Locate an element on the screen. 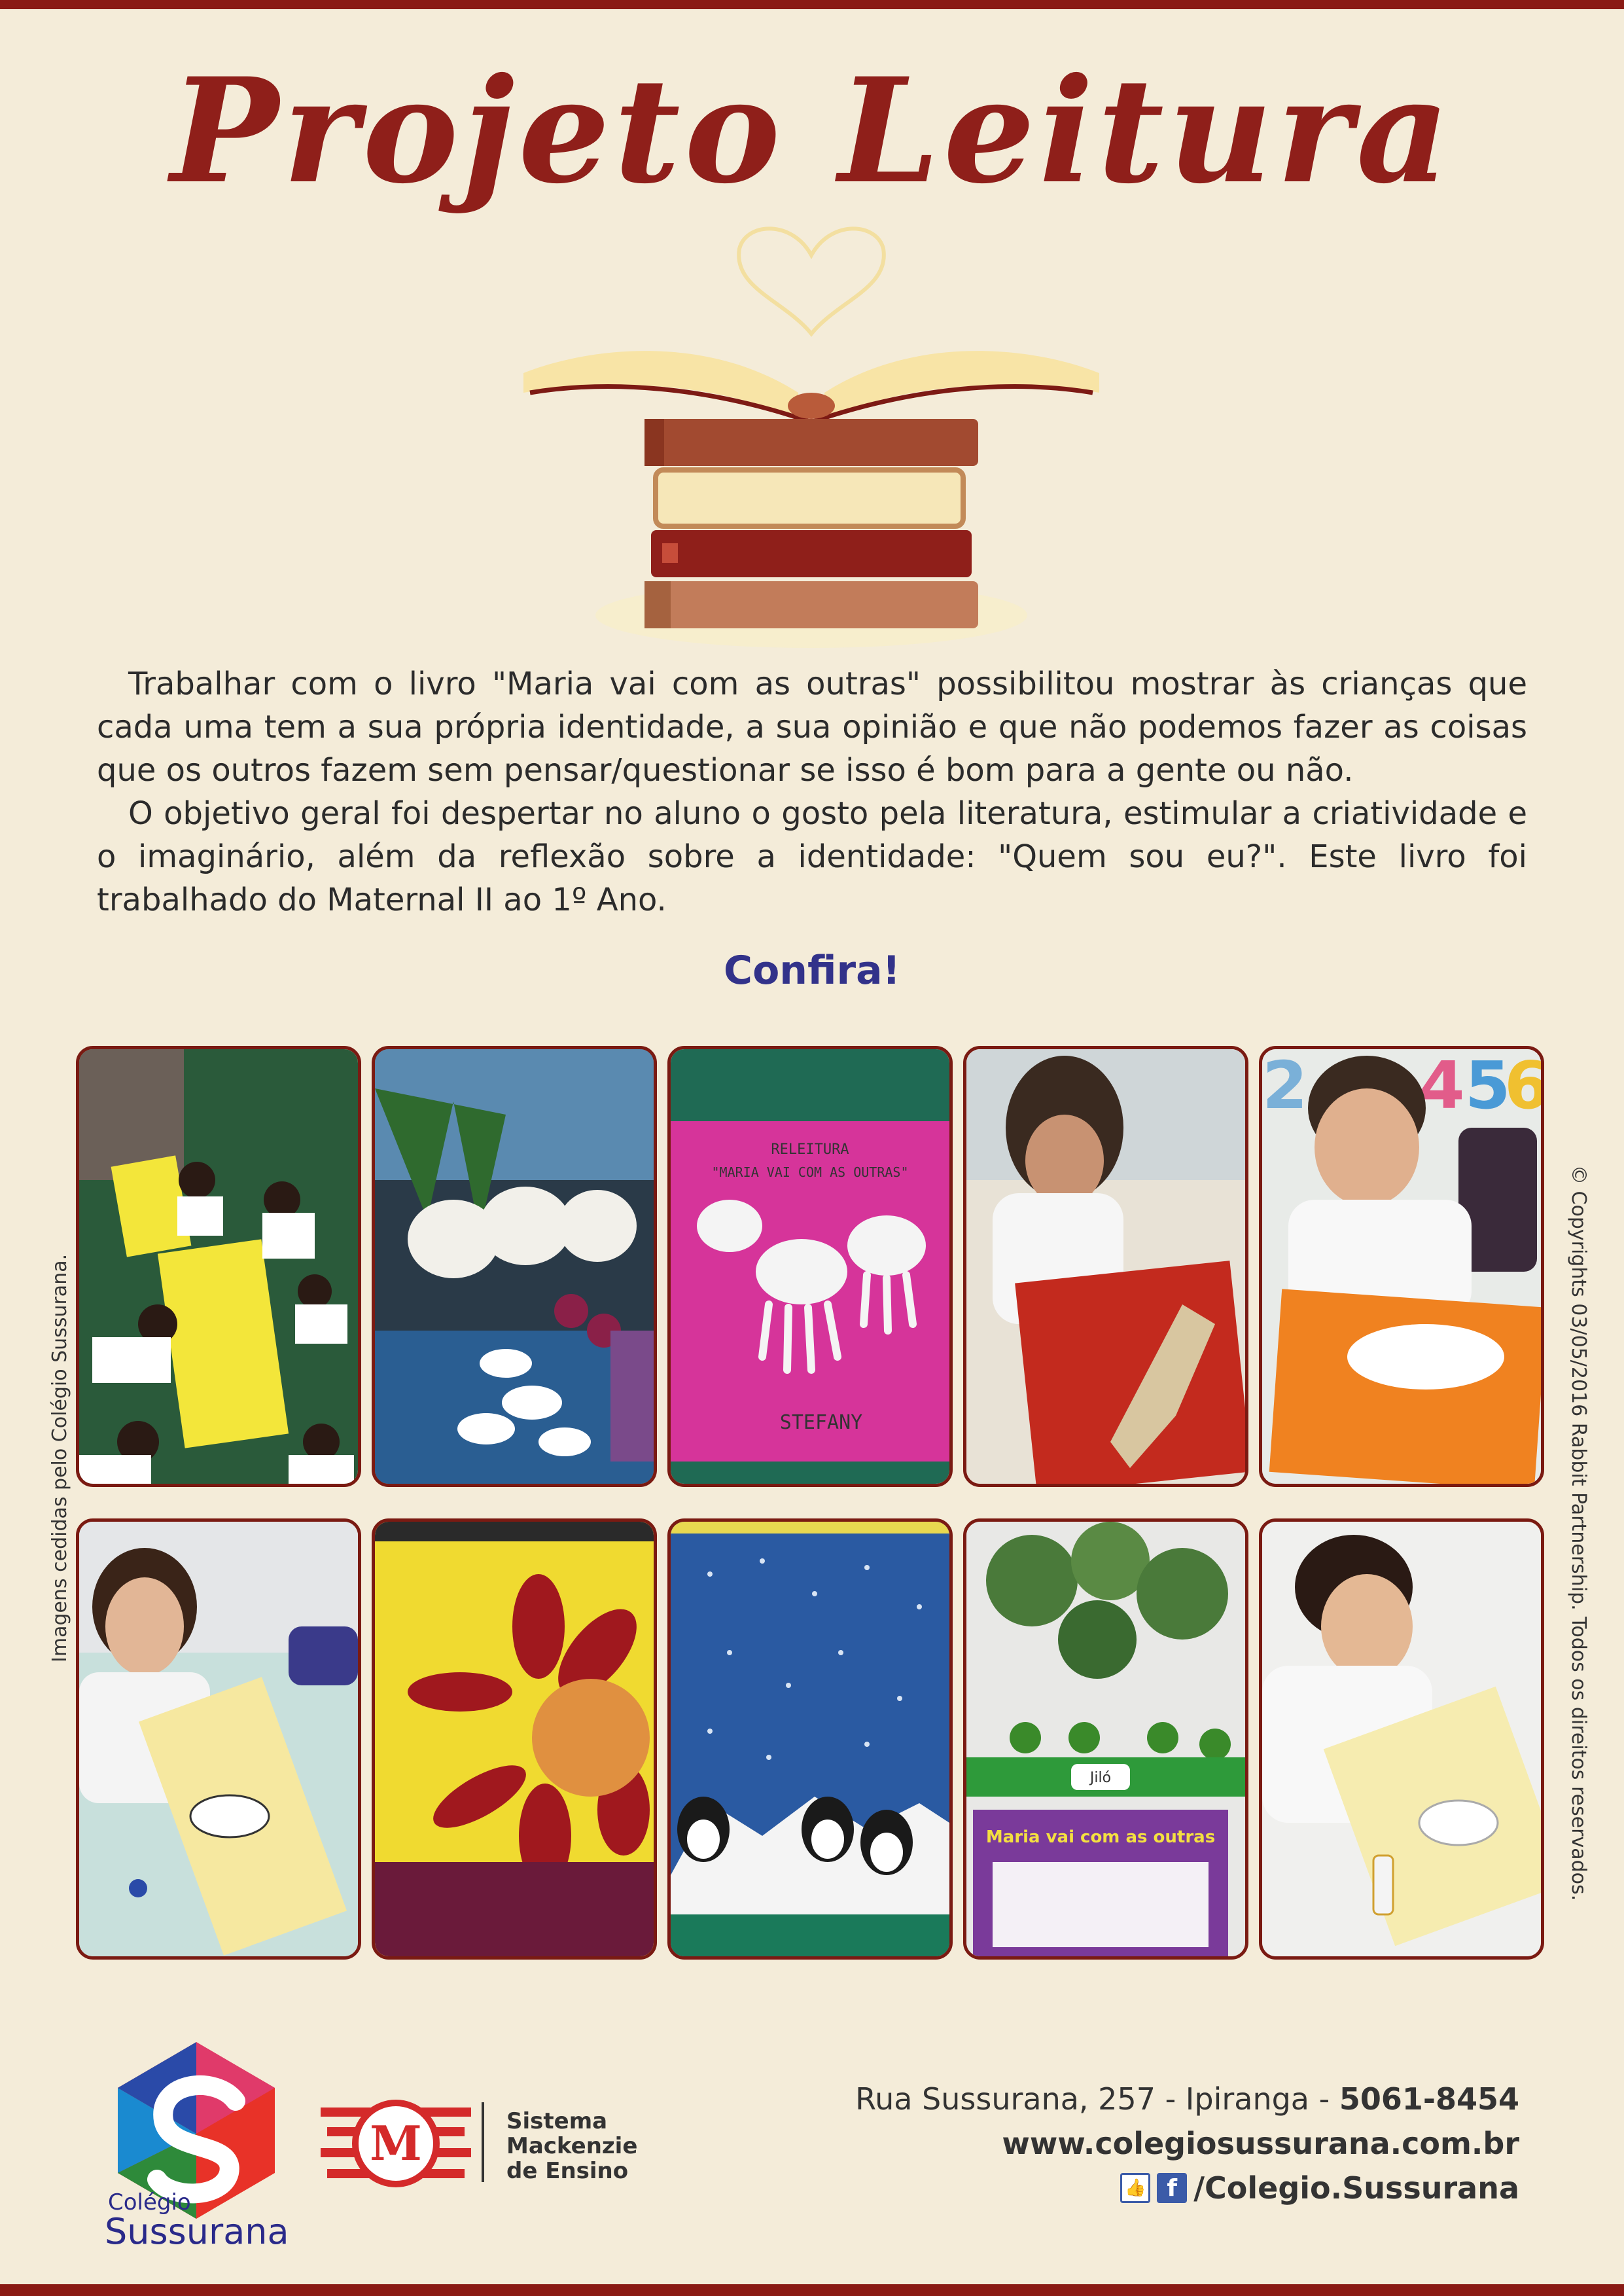 Image resolution: width=1624 pixels, height=2296 pixels. poster-line2: "MARIA VAI COM AS OUTRAS" is located at coordinates (809, 1172).